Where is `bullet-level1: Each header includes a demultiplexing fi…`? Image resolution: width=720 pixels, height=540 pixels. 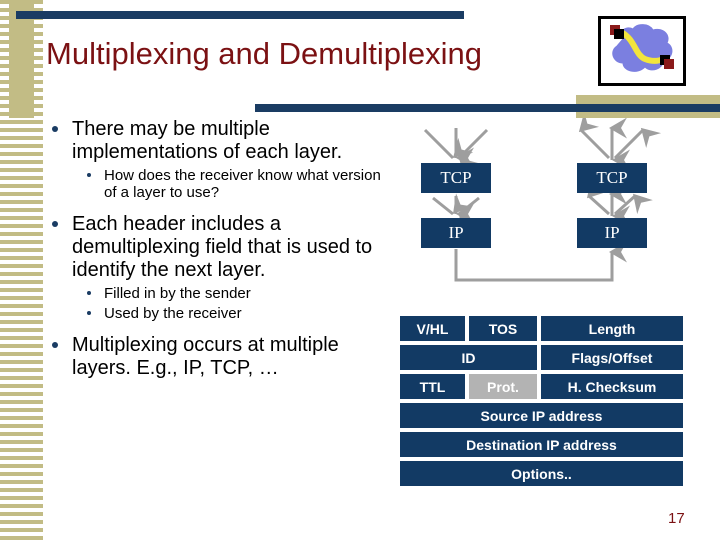 bullet-level1: Each header includes a demultiplexing fi… is located at coordinates (216, 247).